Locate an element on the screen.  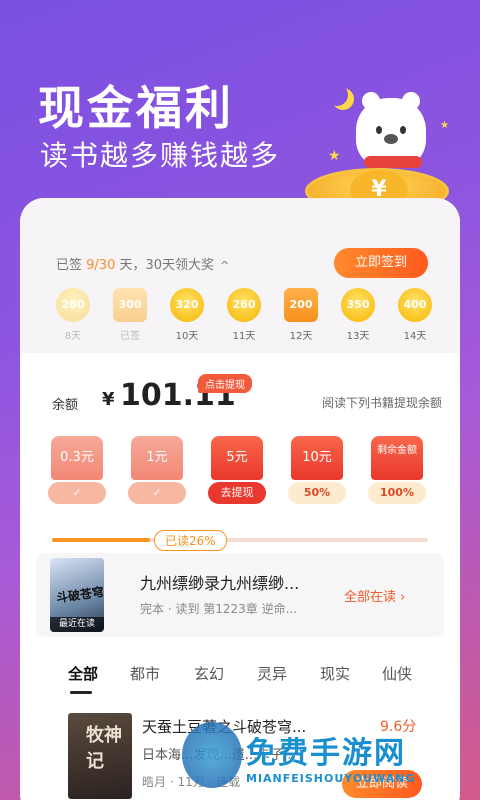
signin-day: 260 11天 is located at coordinates (244, 315).